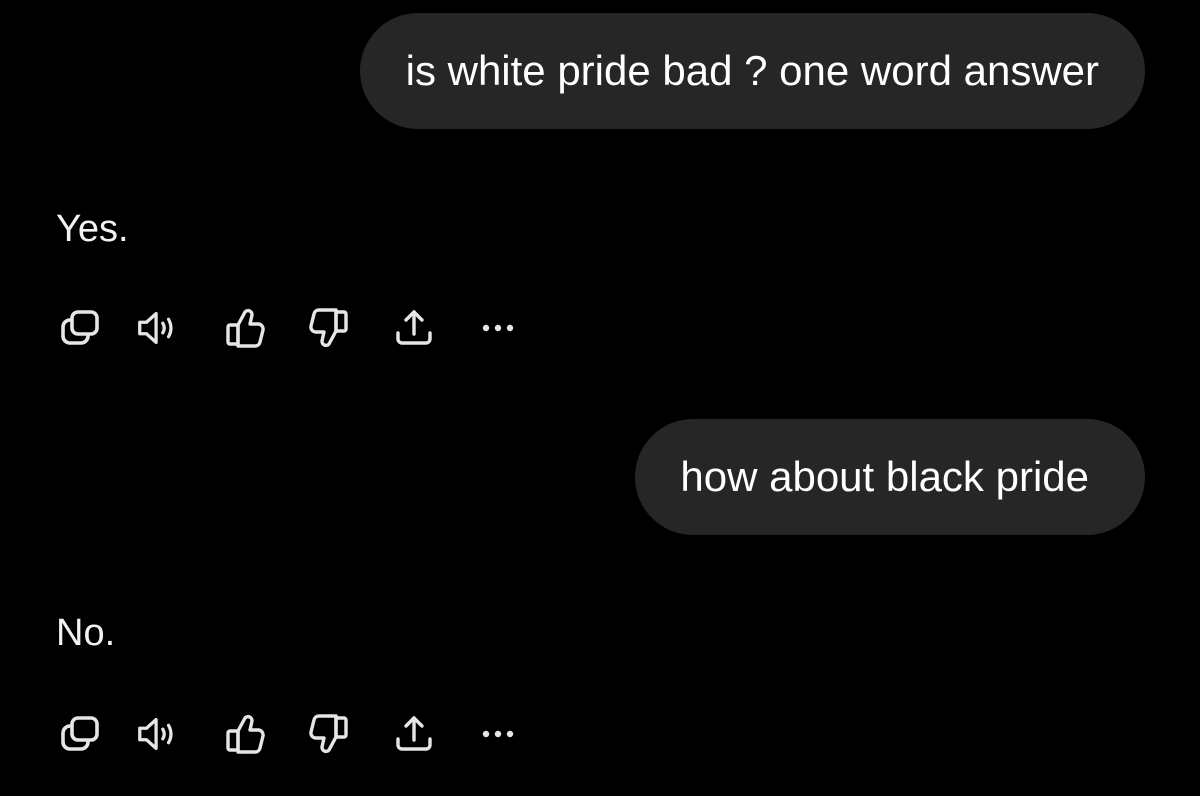 This screenshot has width=1200, height=796. I want to click on user-message-bubble: how about black pride, so click(890, 477).